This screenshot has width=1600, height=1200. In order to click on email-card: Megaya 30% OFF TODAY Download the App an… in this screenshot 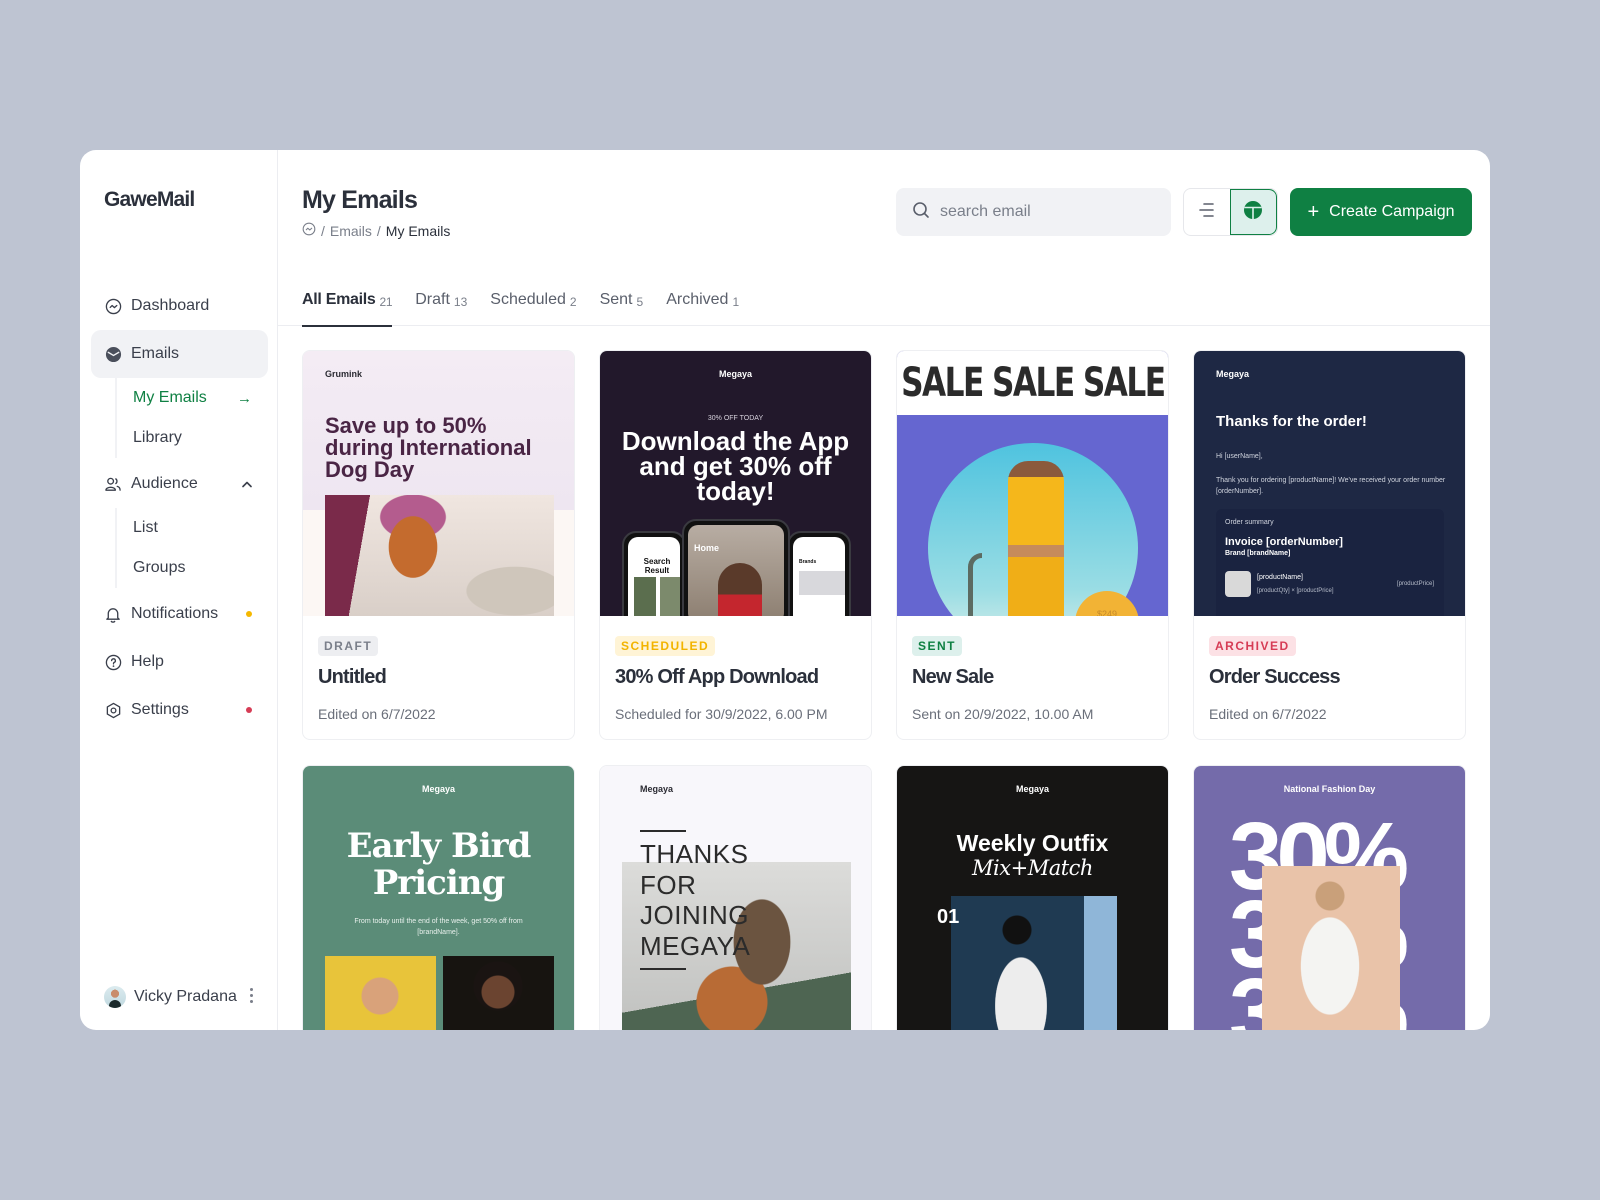, I will do `click(735, 545)`.